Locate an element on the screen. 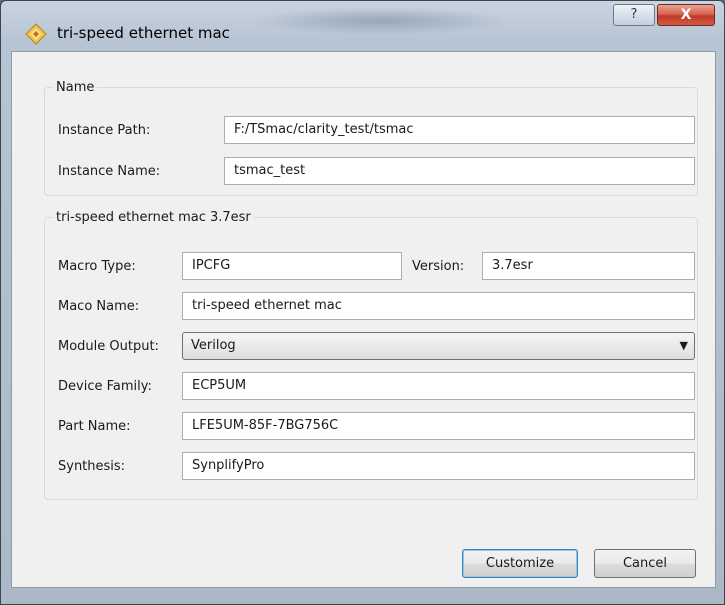 This screenshot has height=605, width=725. title-bar: tri-speed ethernet mac ? X is located at coordinates (362, 24).